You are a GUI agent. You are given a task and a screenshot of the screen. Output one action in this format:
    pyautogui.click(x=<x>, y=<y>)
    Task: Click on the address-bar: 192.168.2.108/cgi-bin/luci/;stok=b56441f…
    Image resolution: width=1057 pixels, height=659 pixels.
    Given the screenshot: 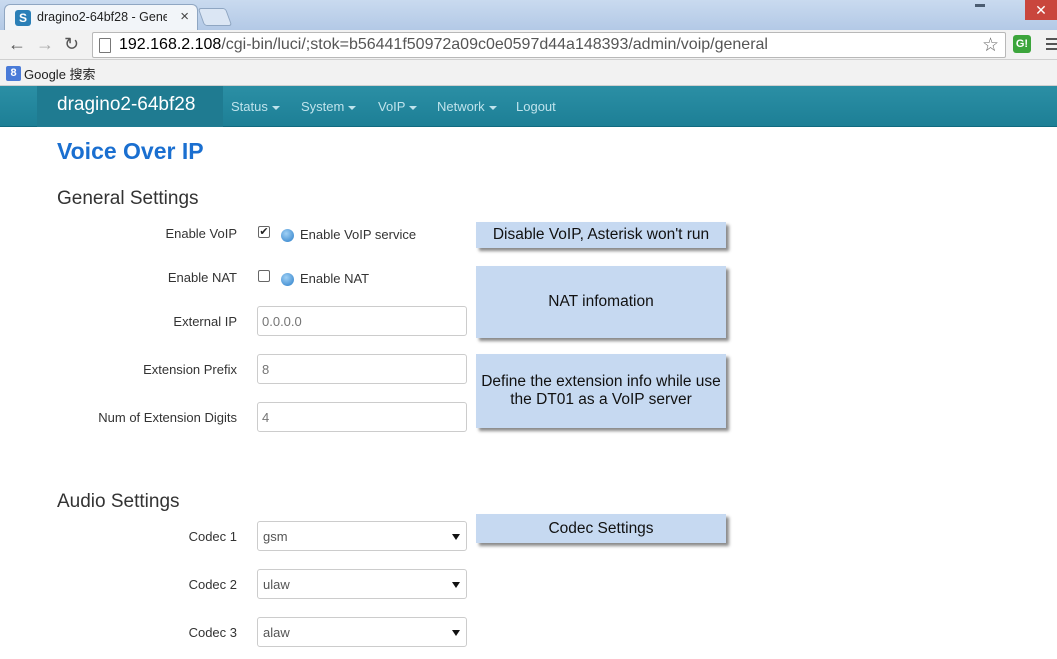 What is the action you would take?
    pyautogui.click(x=549, y=45)
    